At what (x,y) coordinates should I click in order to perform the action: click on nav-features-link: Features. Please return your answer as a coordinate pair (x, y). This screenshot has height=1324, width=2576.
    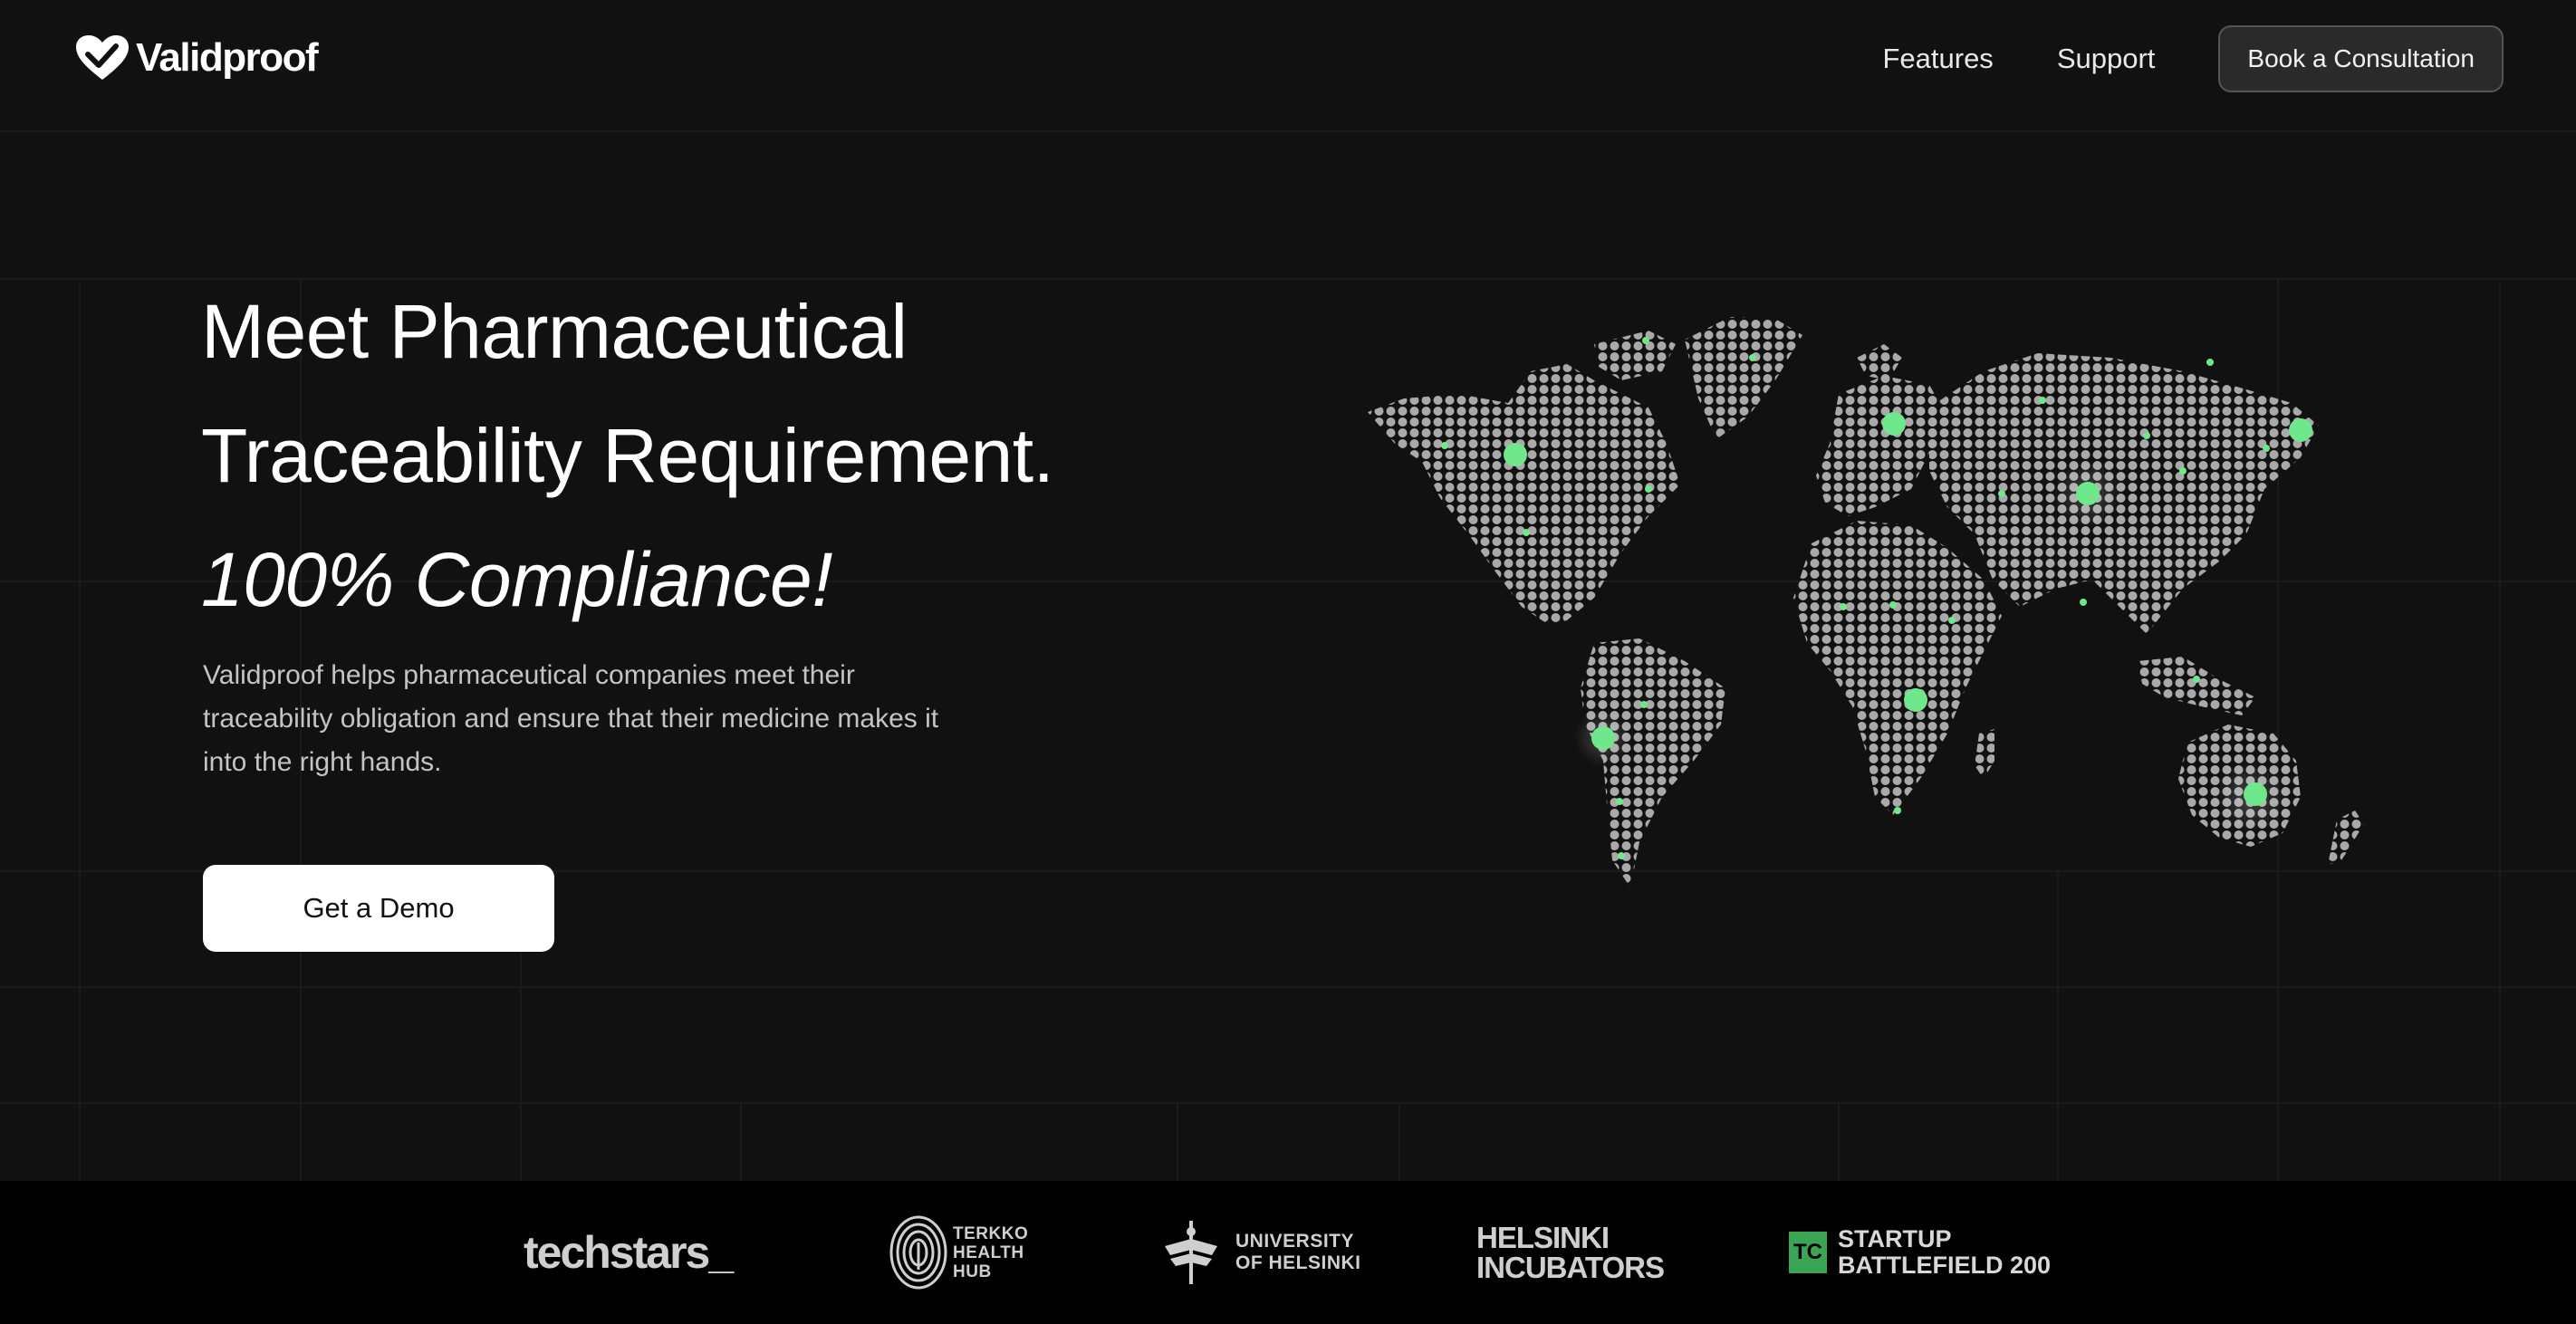
    Looking at the image, I should click on (1937, 59).